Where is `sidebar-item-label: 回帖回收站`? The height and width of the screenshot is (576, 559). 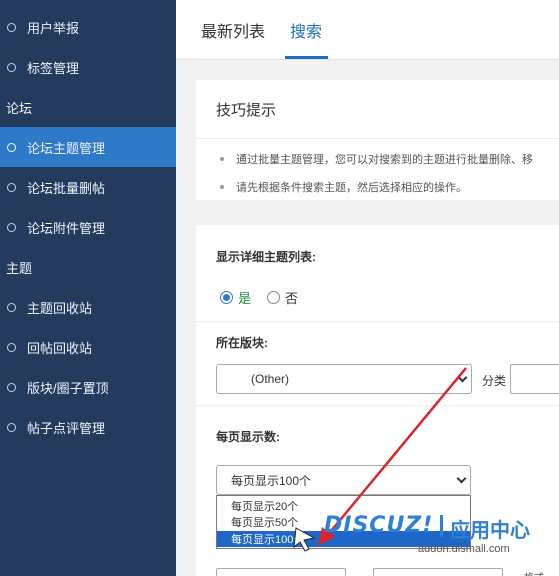 sidebar-item-label: 回帖回收站 is located at coordinates (60, 348).